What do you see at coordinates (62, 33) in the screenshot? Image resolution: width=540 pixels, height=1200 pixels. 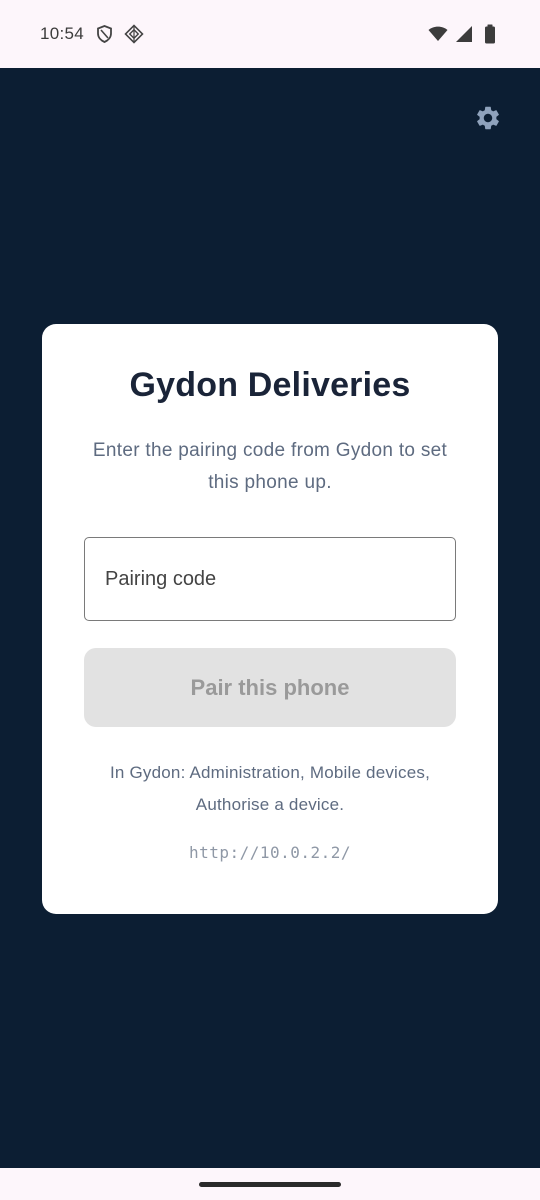 I see `status-time: 10:54` at bounding box center [62, 33].